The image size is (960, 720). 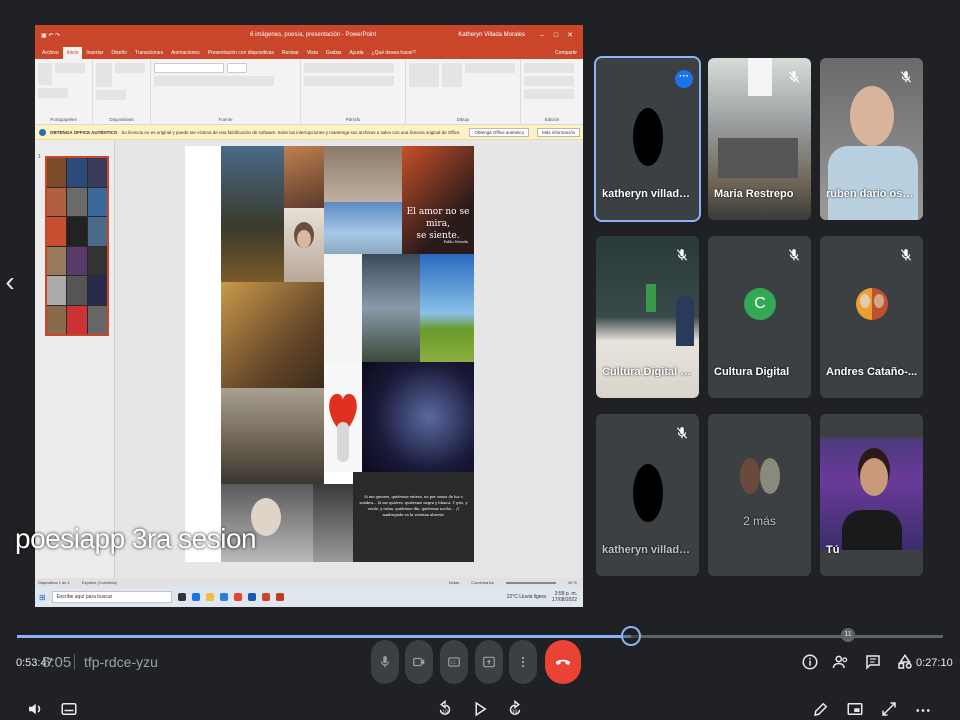 What do you see at coordinates (424, 75) in the screenshot?
I see `shapes-gallery` at bounding box center [424, 75].